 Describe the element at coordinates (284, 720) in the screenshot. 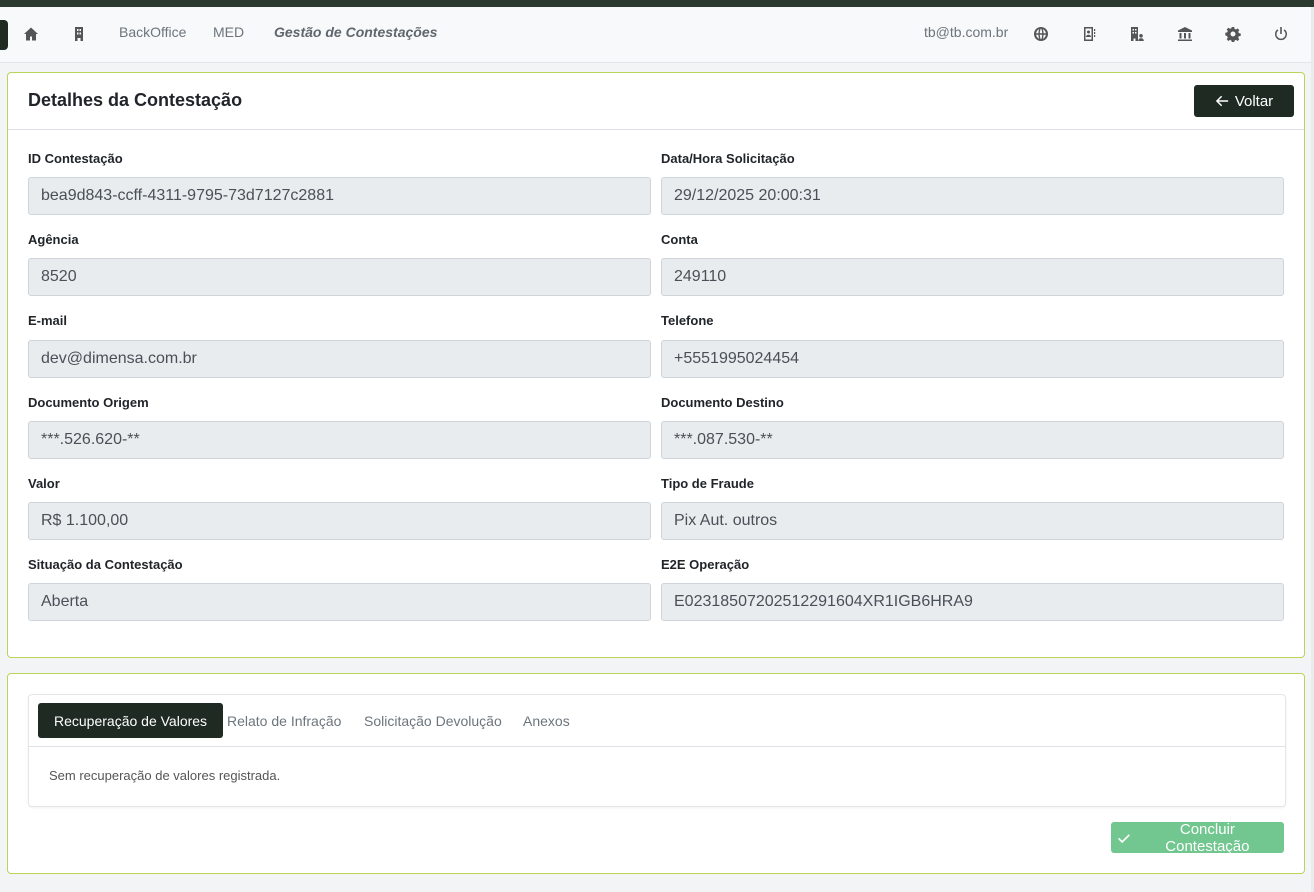

I see `tab-relato-infracao: Relato de Infração` at that location.